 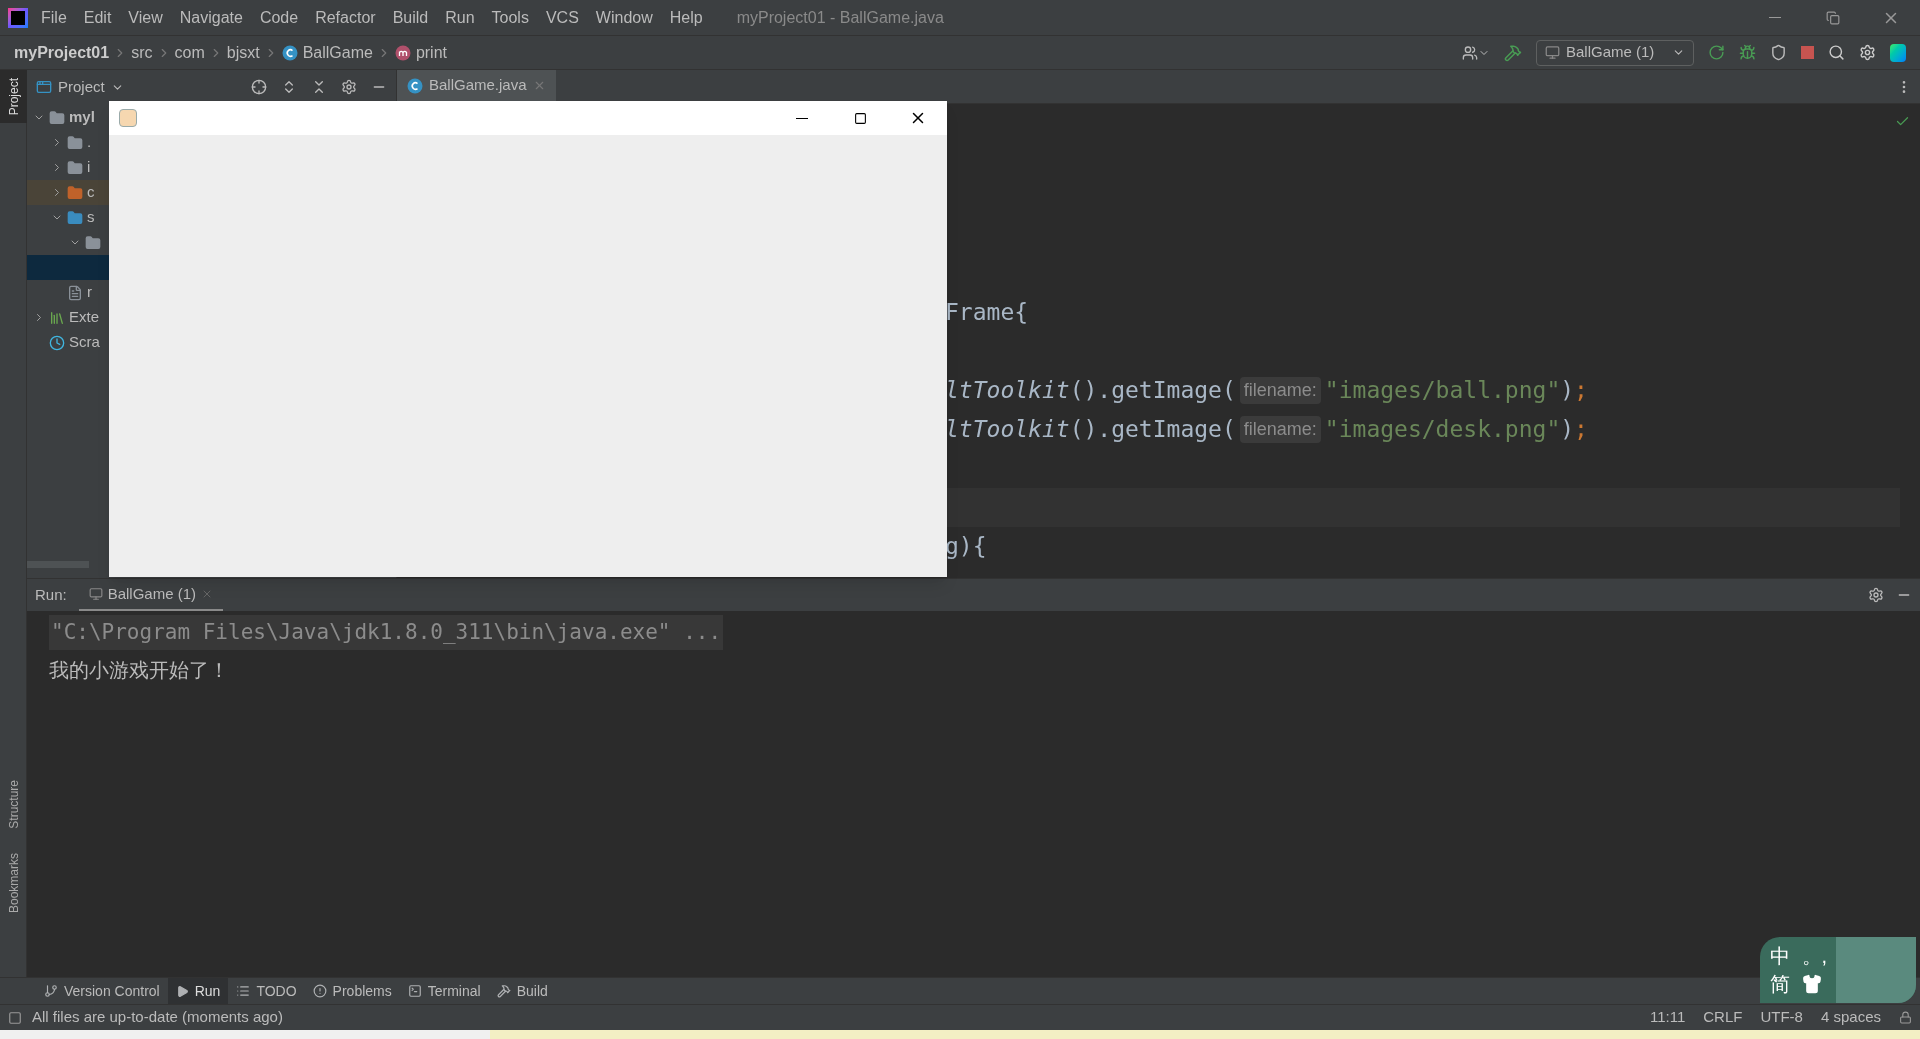 I want to click on breadcrumb-item: print, so click(x=420, y=52).